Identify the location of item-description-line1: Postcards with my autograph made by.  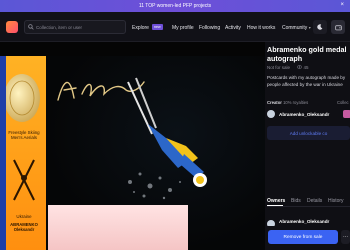
(306, 77).